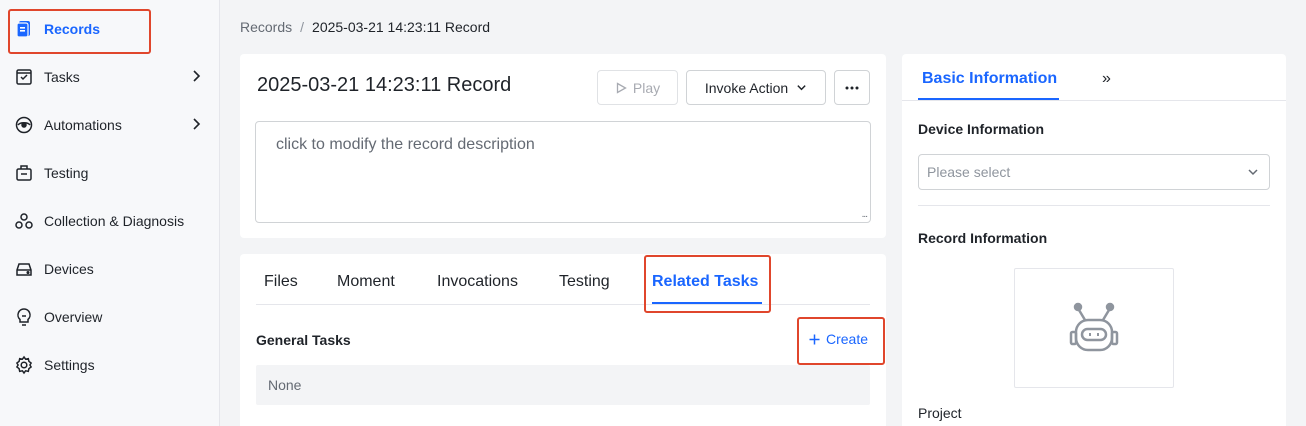 This screenshot has width=1306, height=426. Describe the element at coordinates (584, 282) in the screenshot. I see `tab-testing: Testing` at that location.